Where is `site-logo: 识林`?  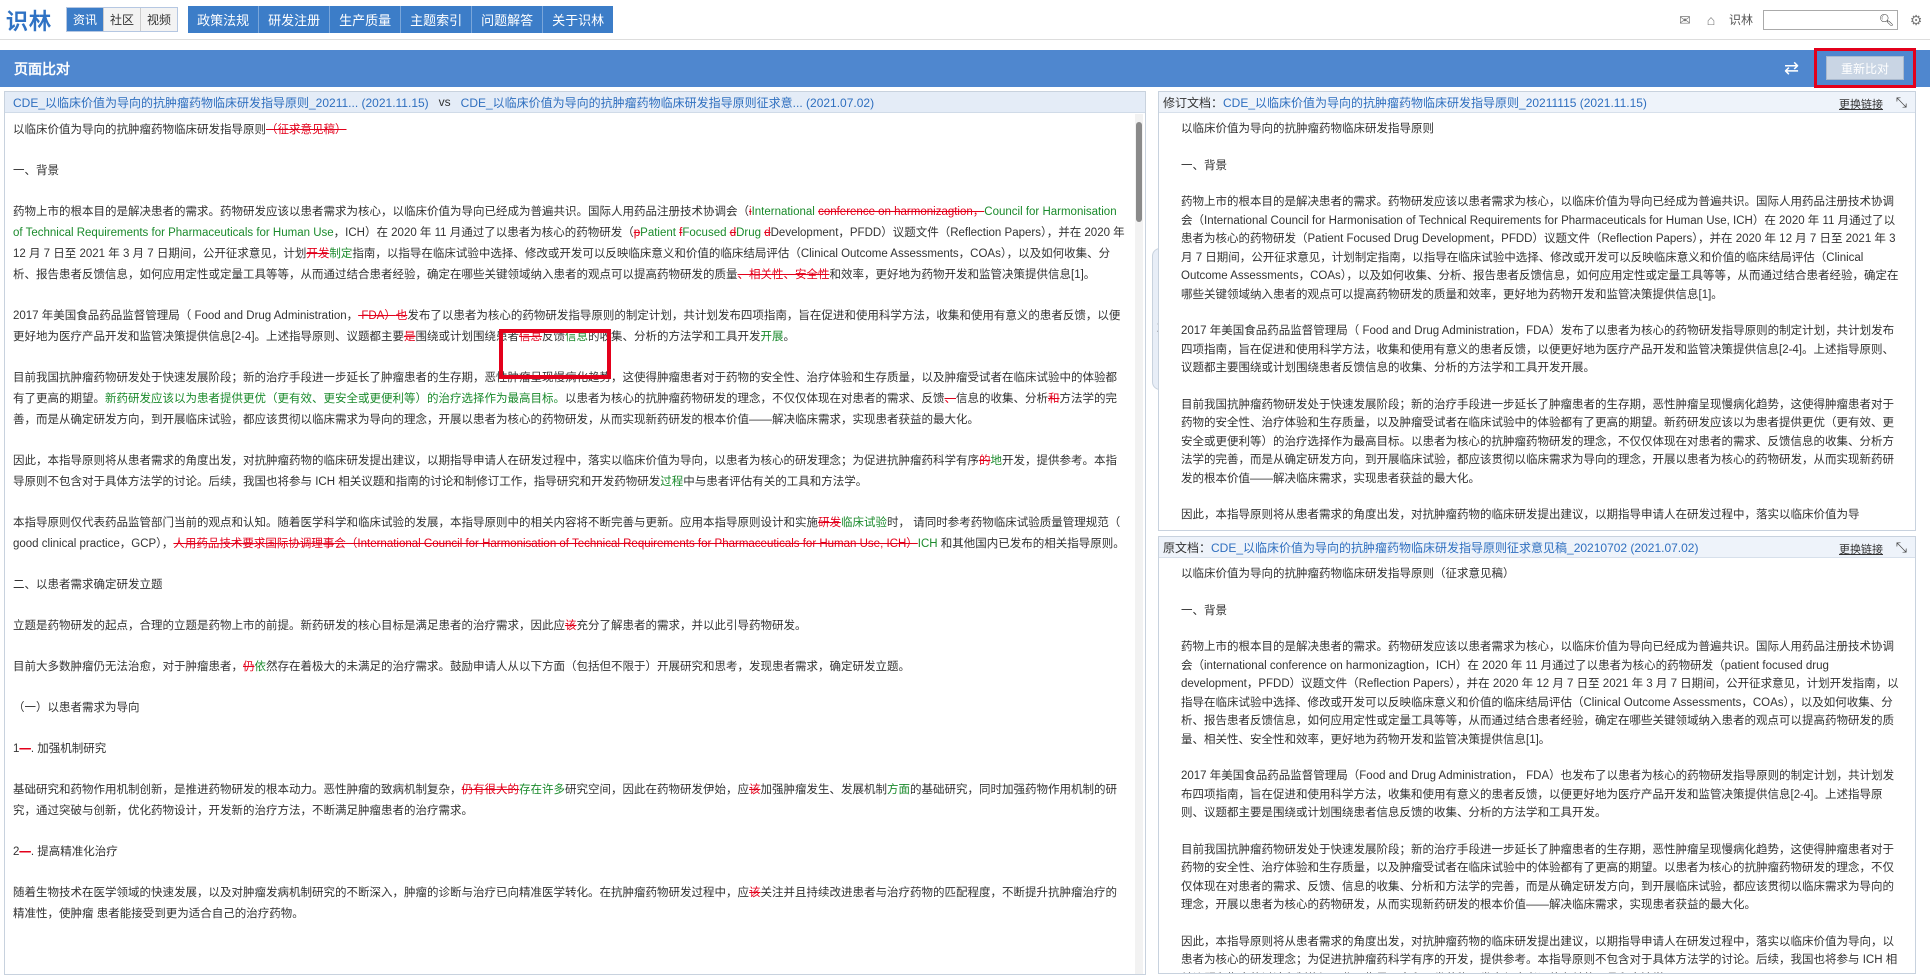
site-logo: 识林 is located at coordinates (29, 20).